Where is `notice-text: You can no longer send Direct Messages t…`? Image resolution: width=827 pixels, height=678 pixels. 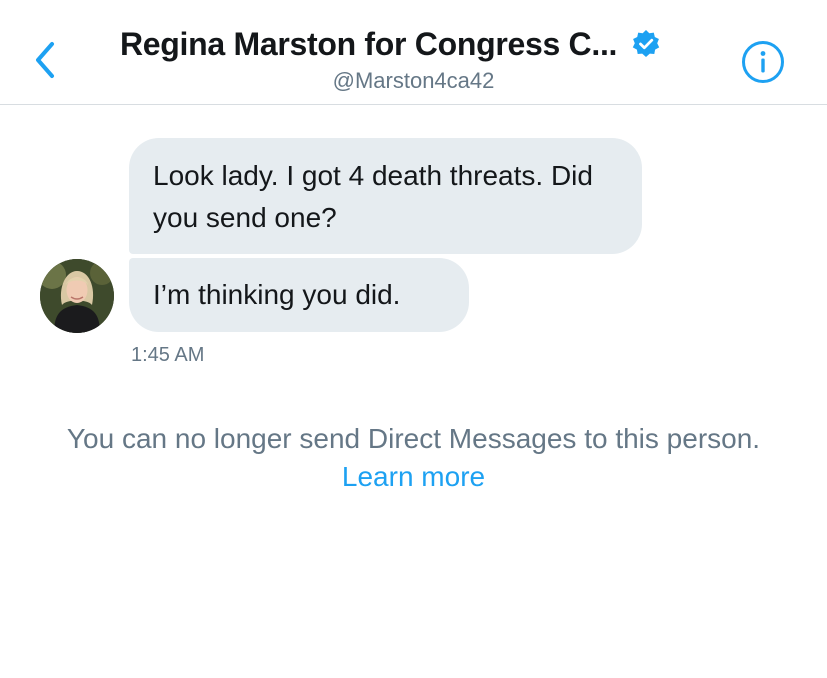 notice-text: You can no longer send Direct Messages t… is located at coordinates (413, 438).